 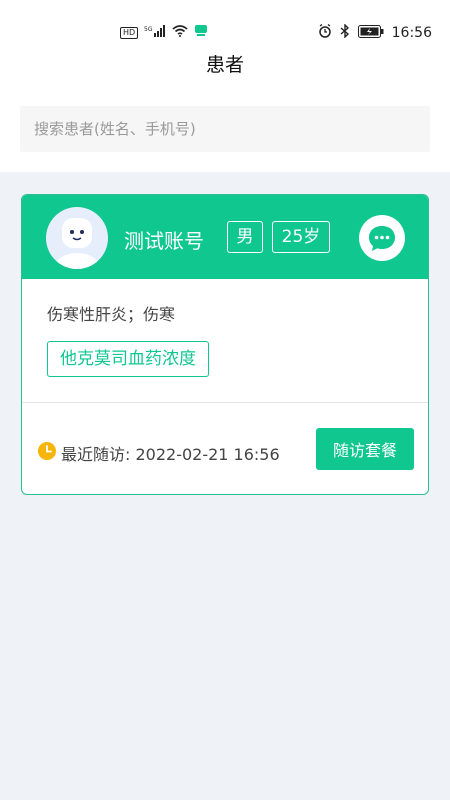 I want to click on divider, so click(x=225, y=402).